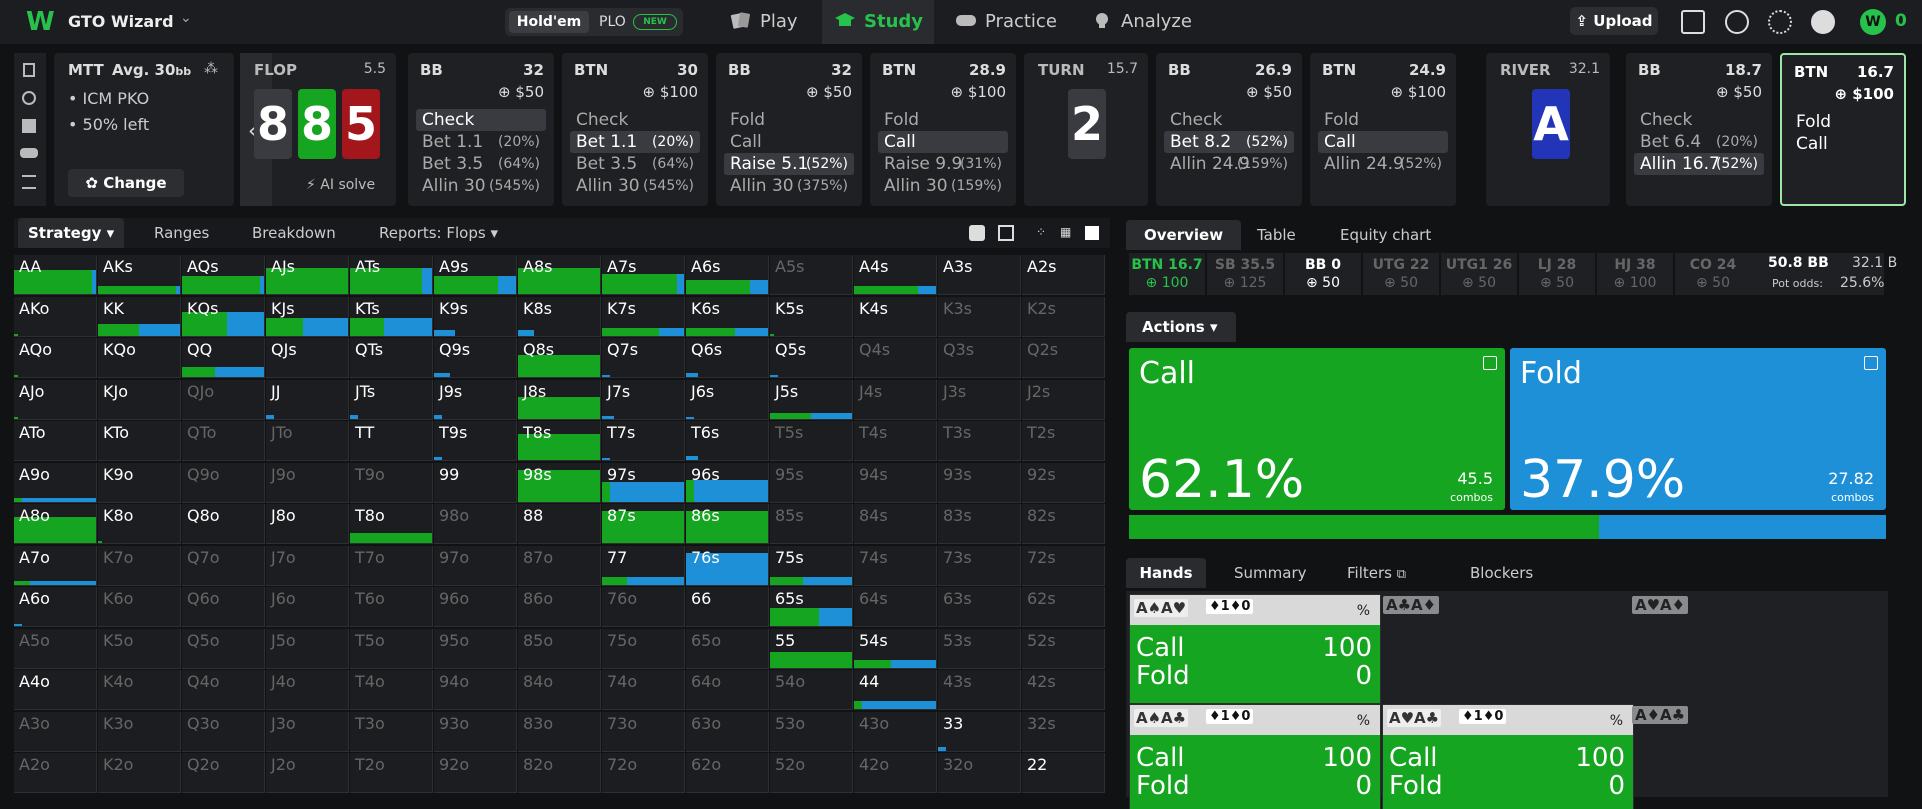 This screenshot has height=809, width=1922. What do you see at coordinates (139, 565) in the screenshot?
I see `hand-cell-K7o: K7o` at bounding box center [139, 565].